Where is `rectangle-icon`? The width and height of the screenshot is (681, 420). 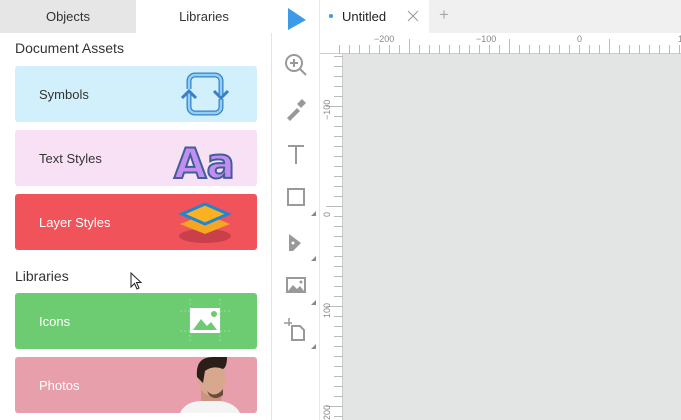
rectangle-icon is located at coordinates (296, 197).